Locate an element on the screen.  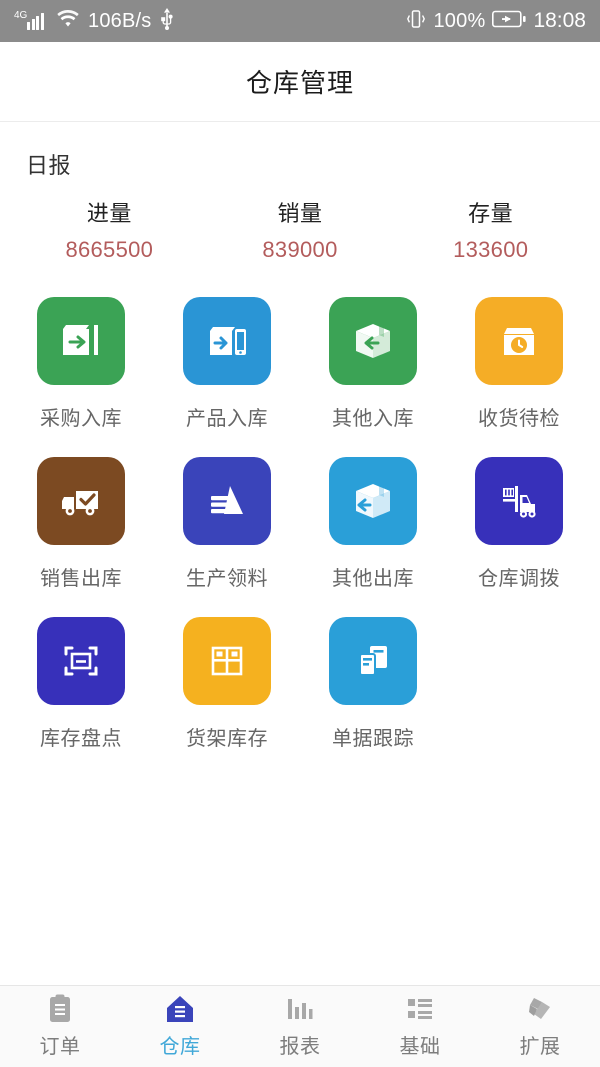
menu-item-label: 库存盘点 is located at coordinates (81, 739).